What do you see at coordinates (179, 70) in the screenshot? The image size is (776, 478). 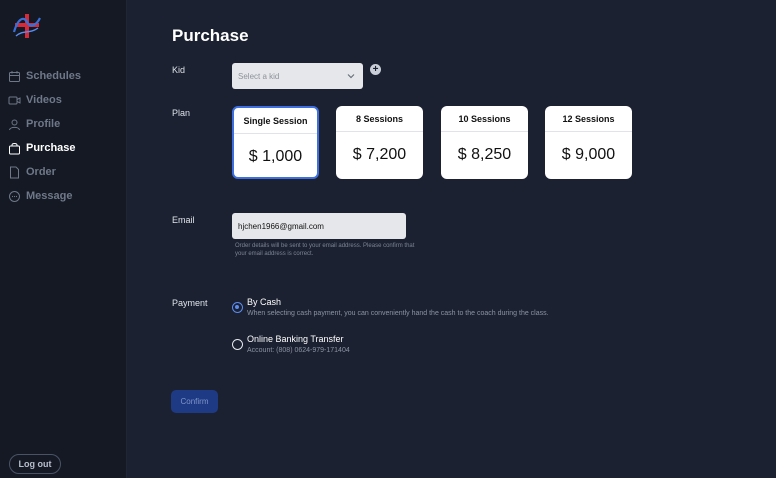 I see `kid-label: Kid` at bounding box center [179, 70].